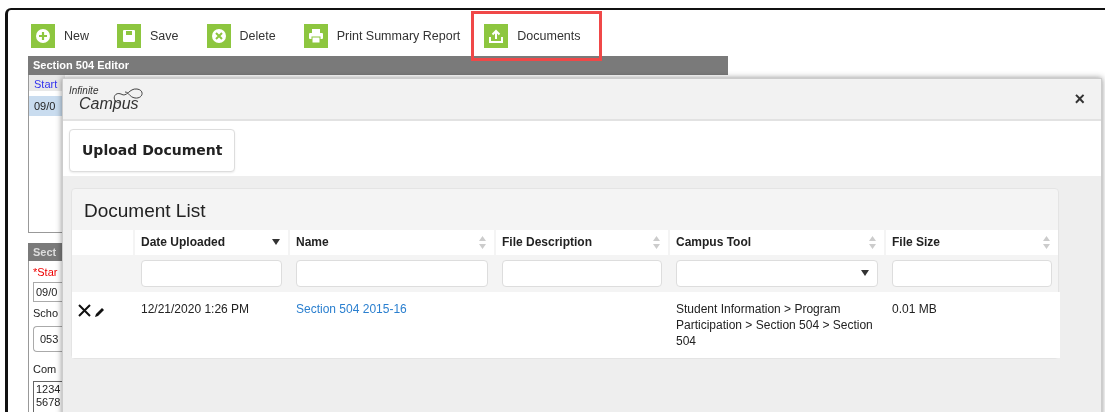  What do you see at coordinates (45, 369) in the screenshot?
I see `field-label: Com` at bounding box center [45, 369].